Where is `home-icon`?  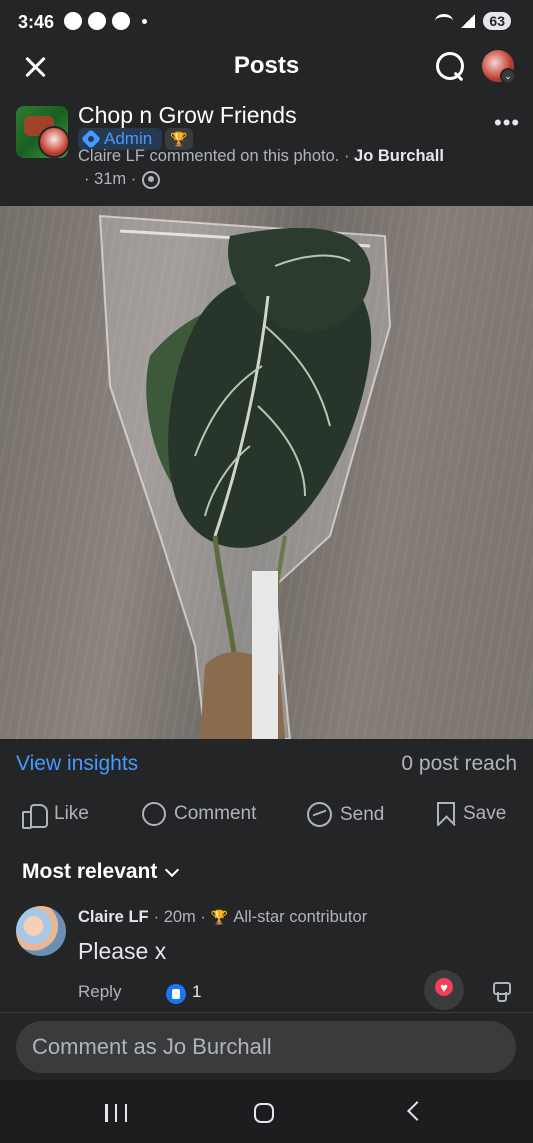 home-icon is located at coordinates (264, 1113).